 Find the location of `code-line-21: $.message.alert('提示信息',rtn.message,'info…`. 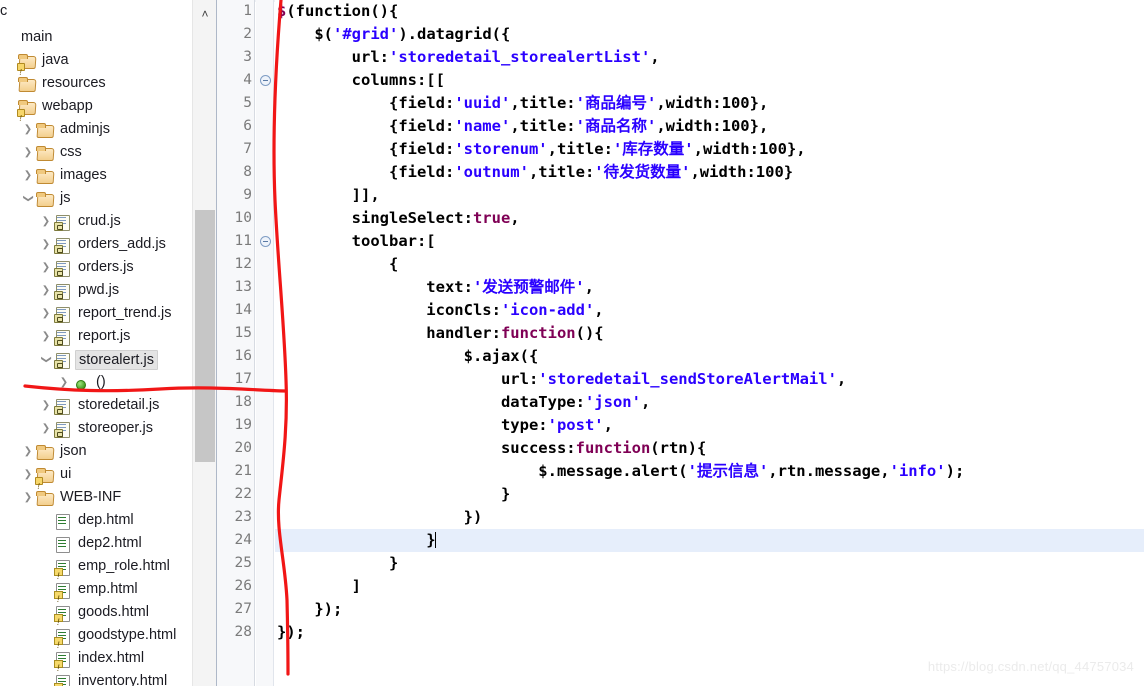

code-line-21: $.message.alert('提示信息',rtn.message,'info… is located at coordinates (709, 471).